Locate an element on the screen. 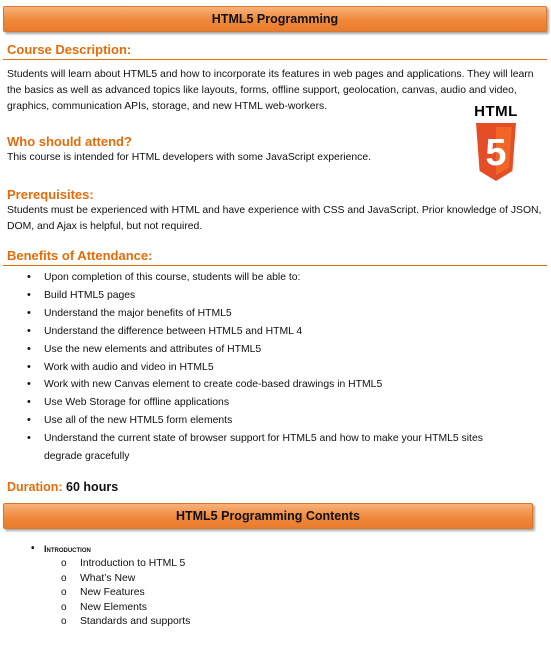 The width and height of the screenshot is (551, 650). list-item: Introduction to HTML 5 is located at coordinates (125, 564).